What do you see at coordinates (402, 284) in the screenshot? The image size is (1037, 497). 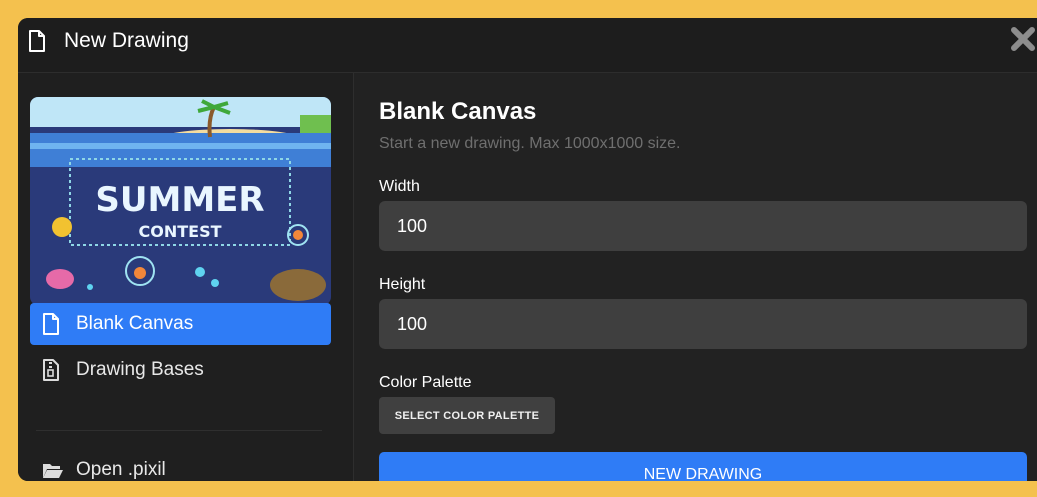 I see `height-label: Height` at bounding box center [402, 284].